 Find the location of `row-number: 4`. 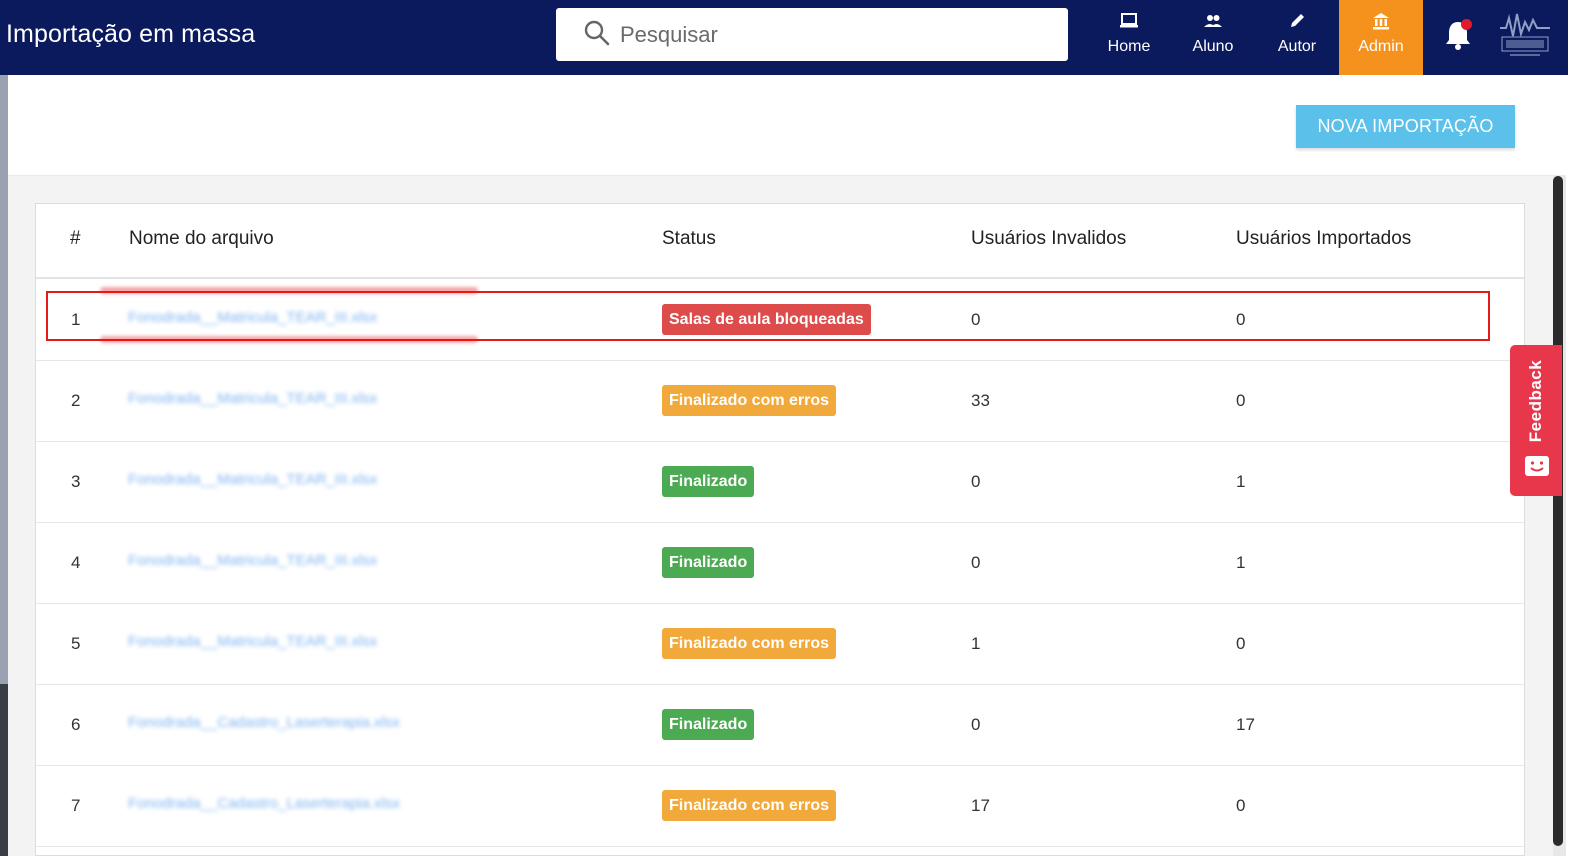

row-number: 4 is located at coordinates (76, 562).